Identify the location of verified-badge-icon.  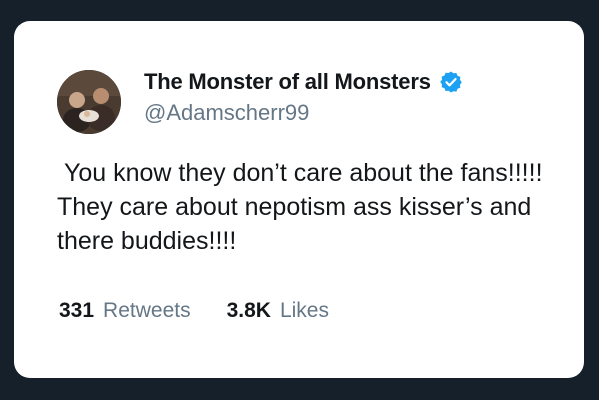
(451, 82).